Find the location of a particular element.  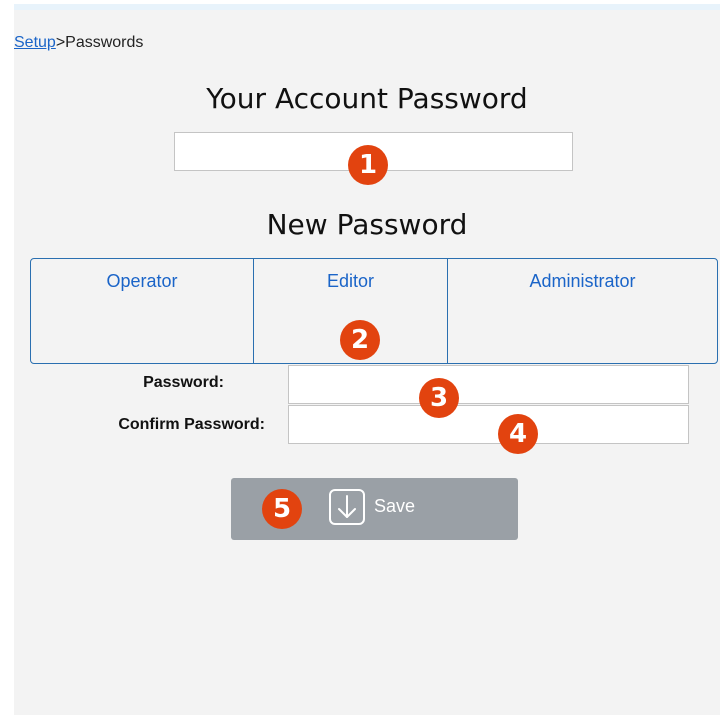

save-download-icon is located at coordinates (347, 507).